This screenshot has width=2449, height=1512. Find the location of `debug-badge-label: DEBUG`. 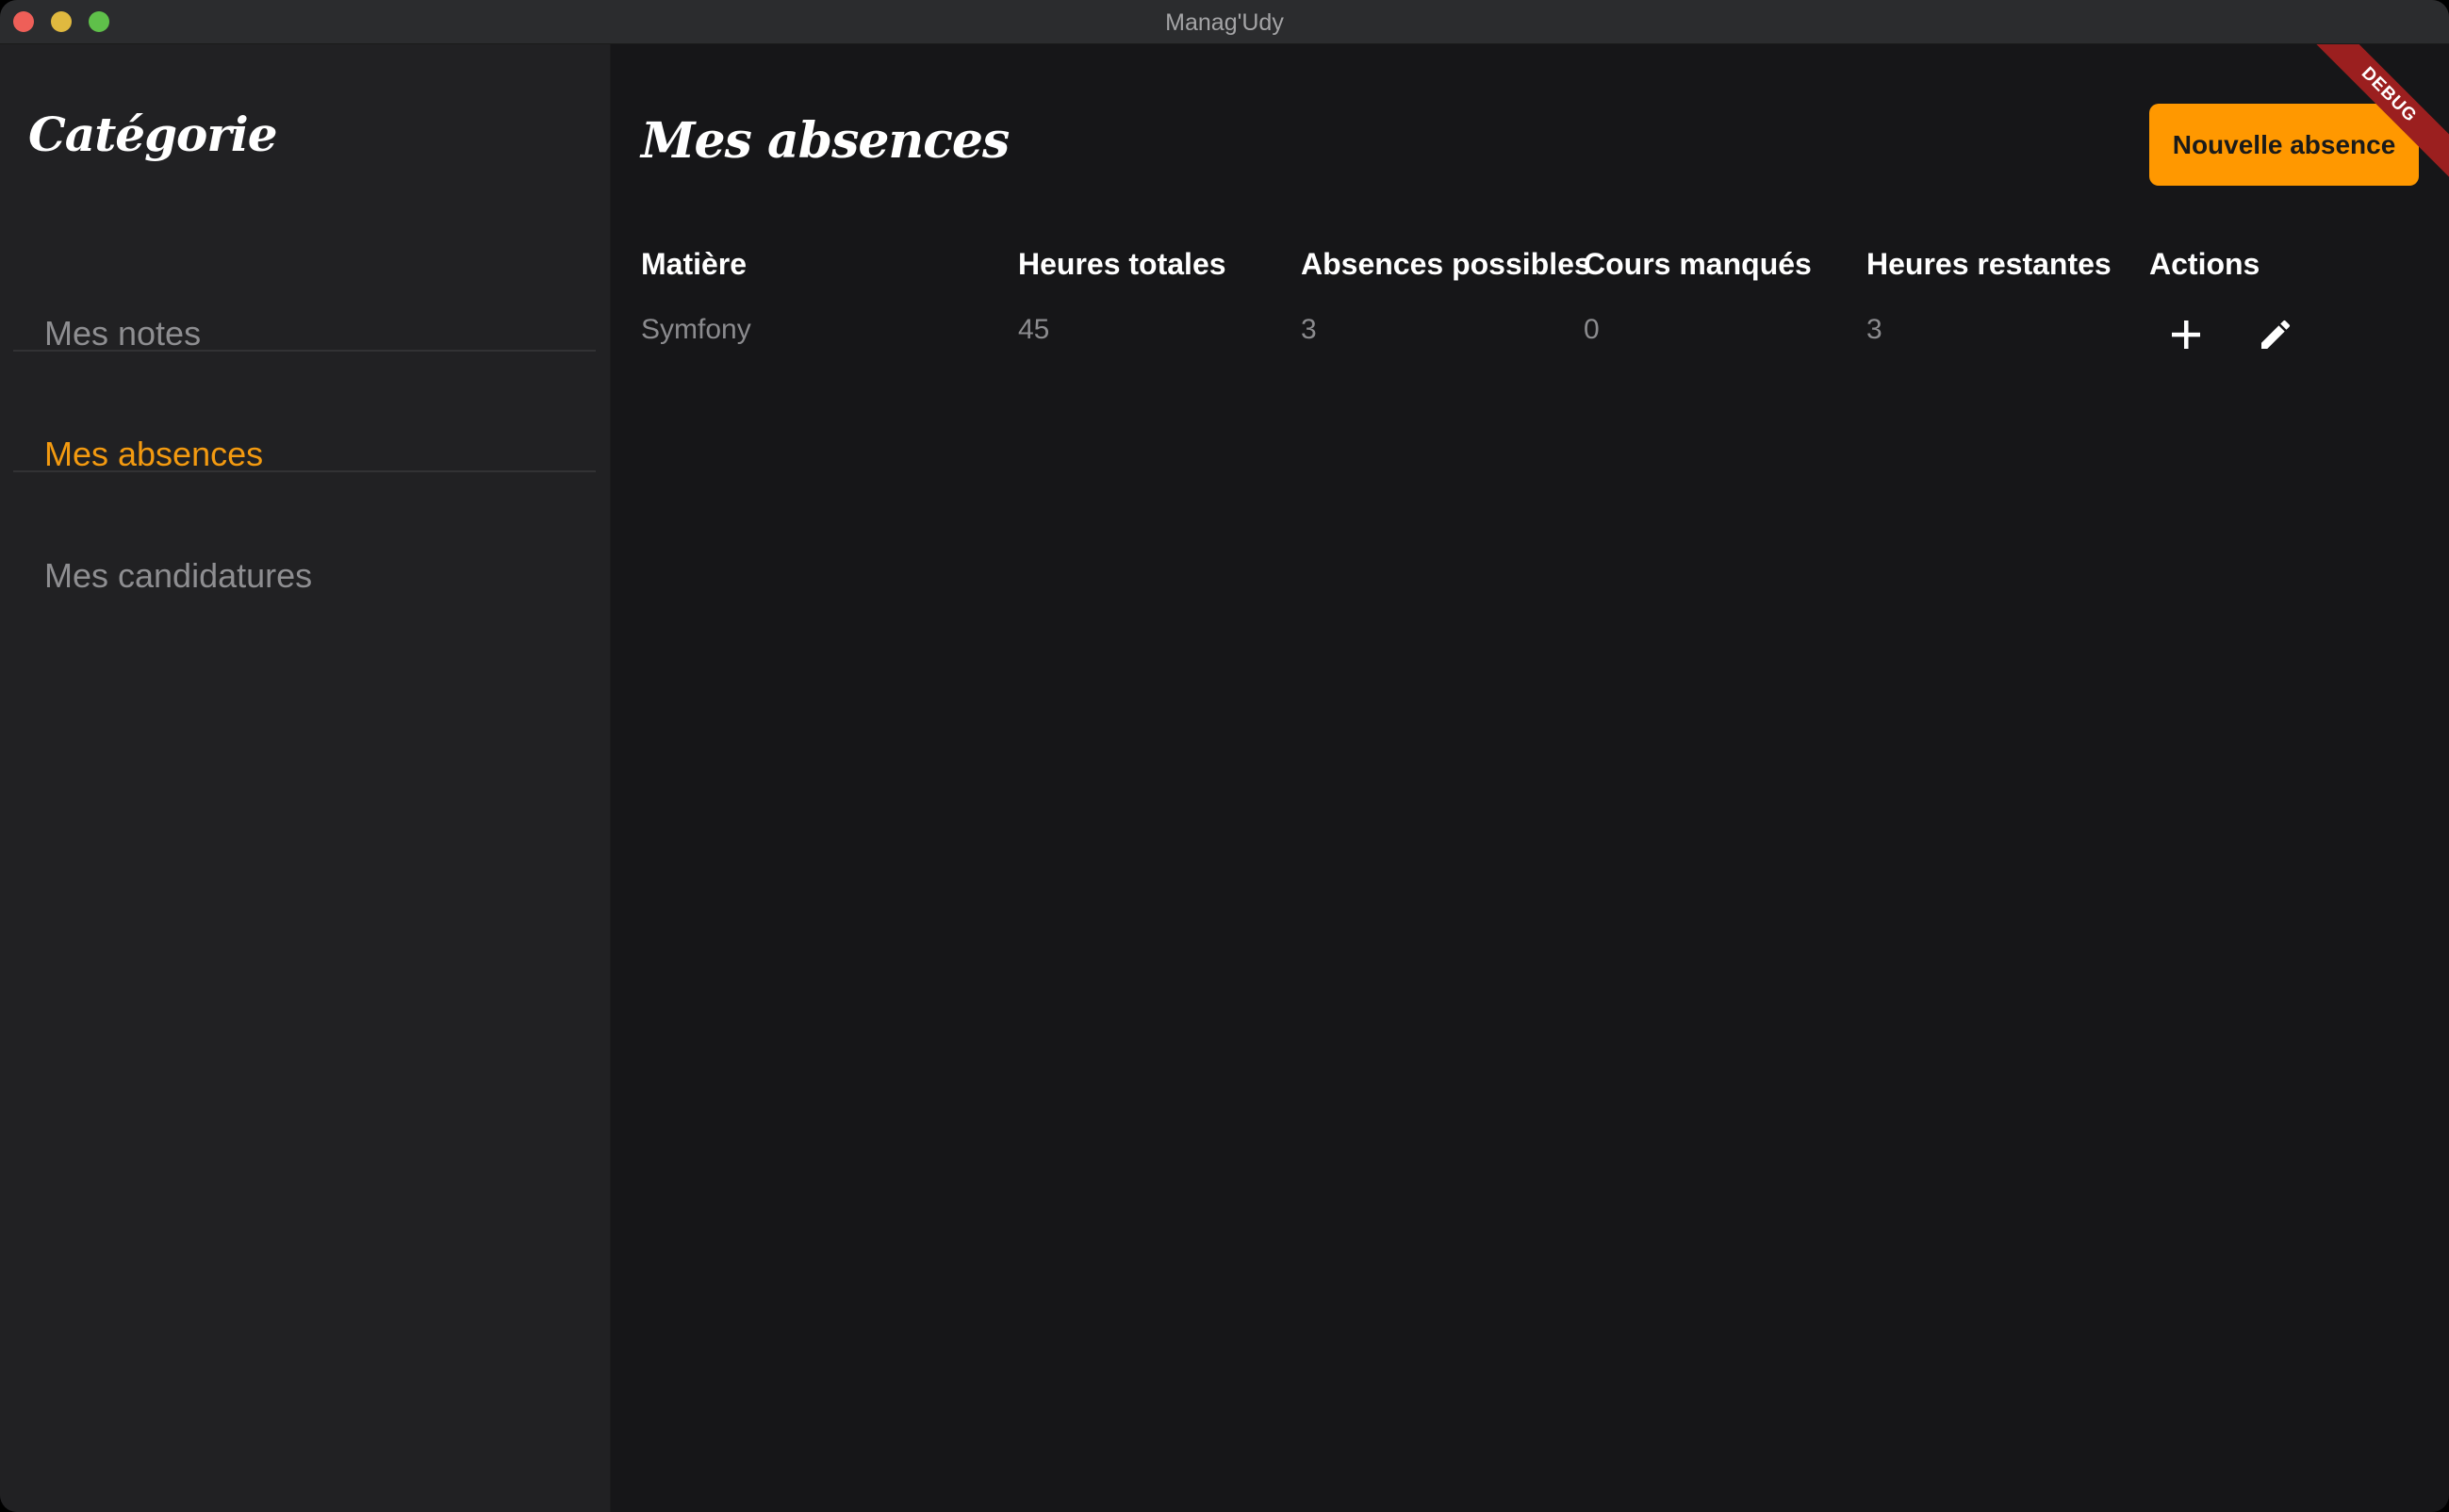

debug-badge-label: DEBUG is located at coordinates (2378, 112).